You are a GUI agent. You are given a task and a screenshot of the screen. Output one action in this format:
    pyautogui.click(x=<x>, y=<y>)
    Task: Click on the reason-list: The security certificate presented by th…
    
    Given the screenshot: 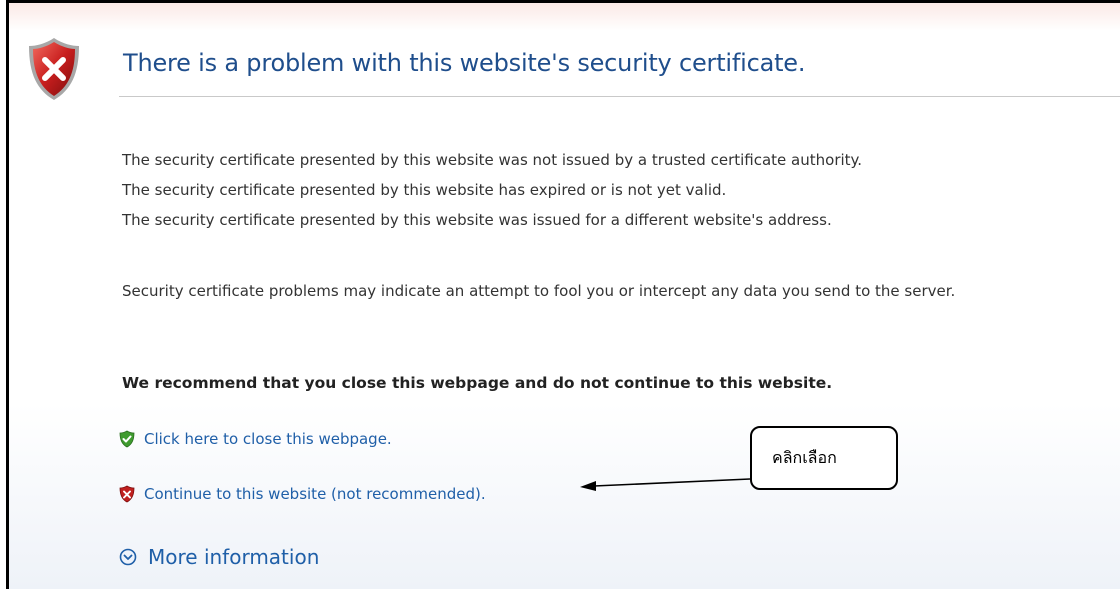 What is the action you would take?
    pyautogui.click(x=492, y=190)
    